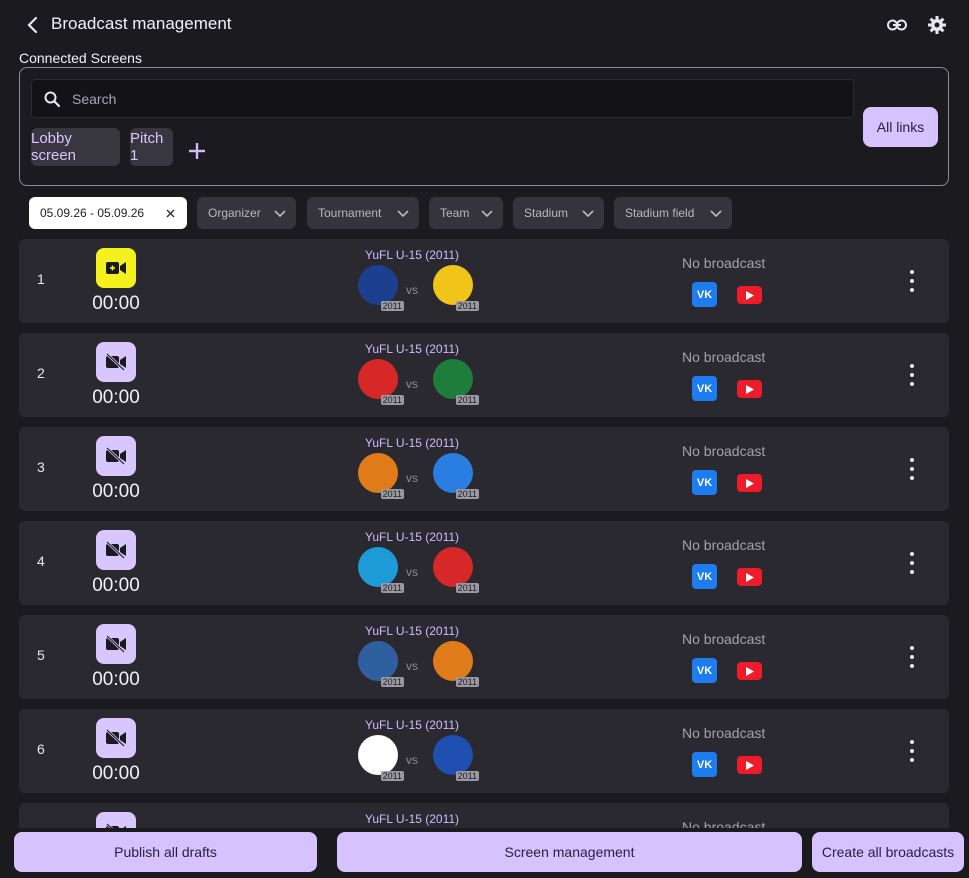 The width and height of the screenshot is (969, 878). I want to click on filter-organizer-label: Organizer, so click(234, 213).